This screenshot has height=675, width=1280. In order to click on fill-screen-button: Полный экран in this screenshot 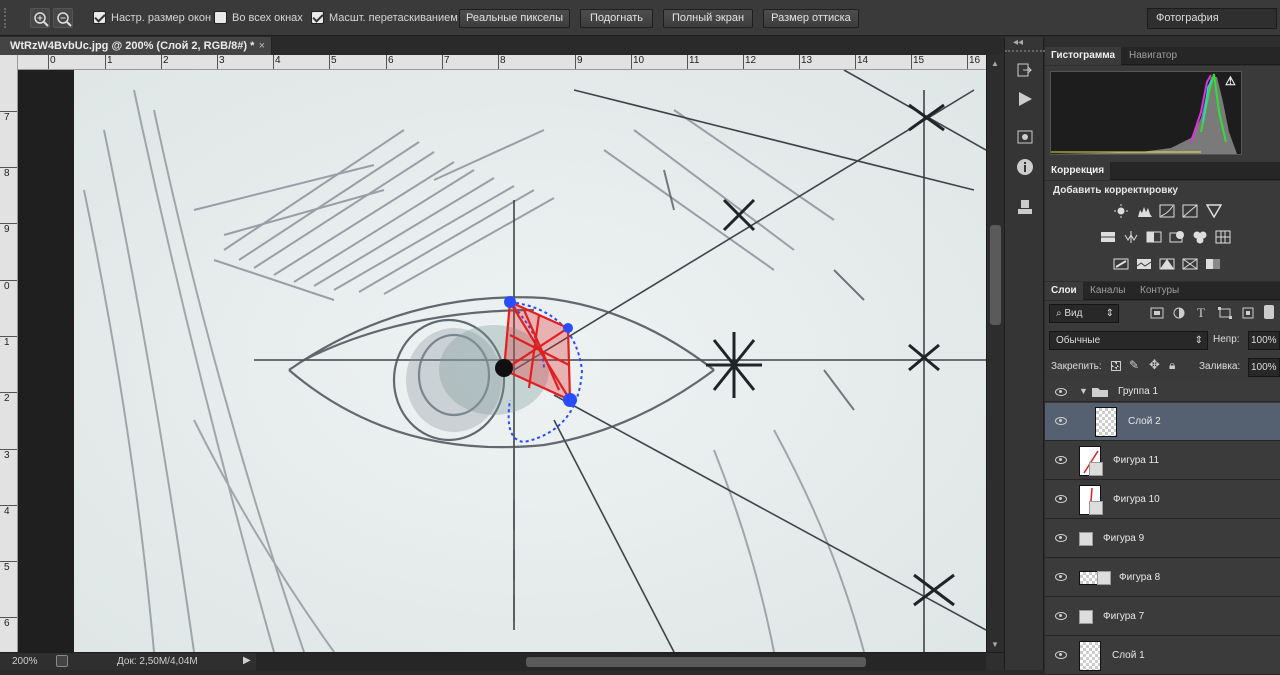, I will do `click(708, 18)`.